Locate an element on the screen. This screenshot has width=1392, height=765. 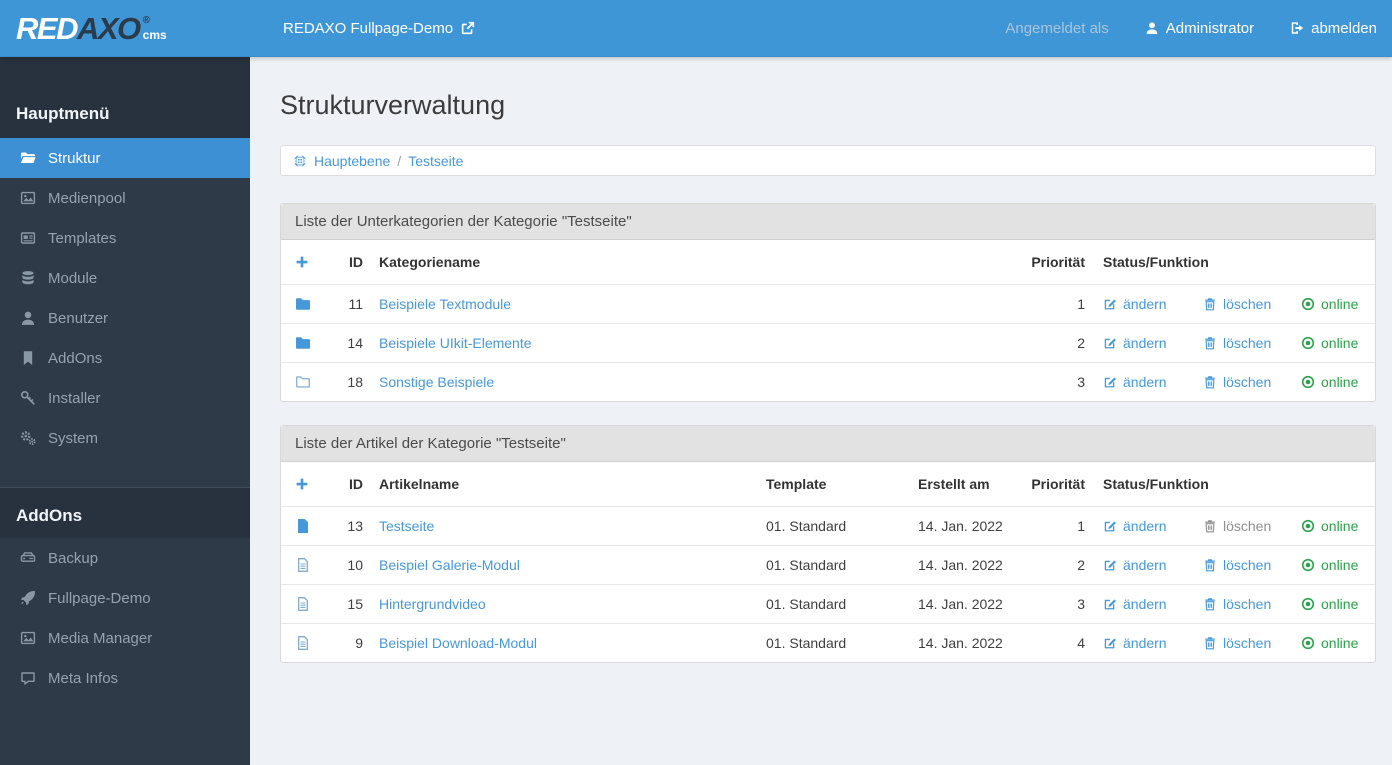
sidebar-item-templates: Templates is located at coordinates (125, 238).